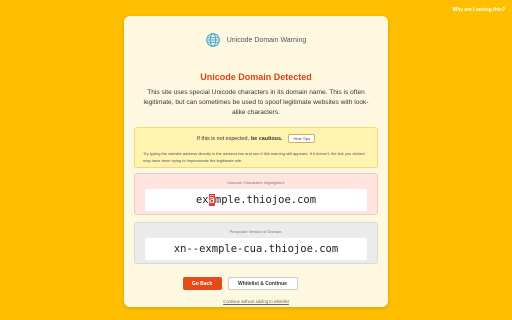  Describe the element at coordinates (302, 138) in the screenshot. I see `hide-tips-button: Hide Tips` at that location.